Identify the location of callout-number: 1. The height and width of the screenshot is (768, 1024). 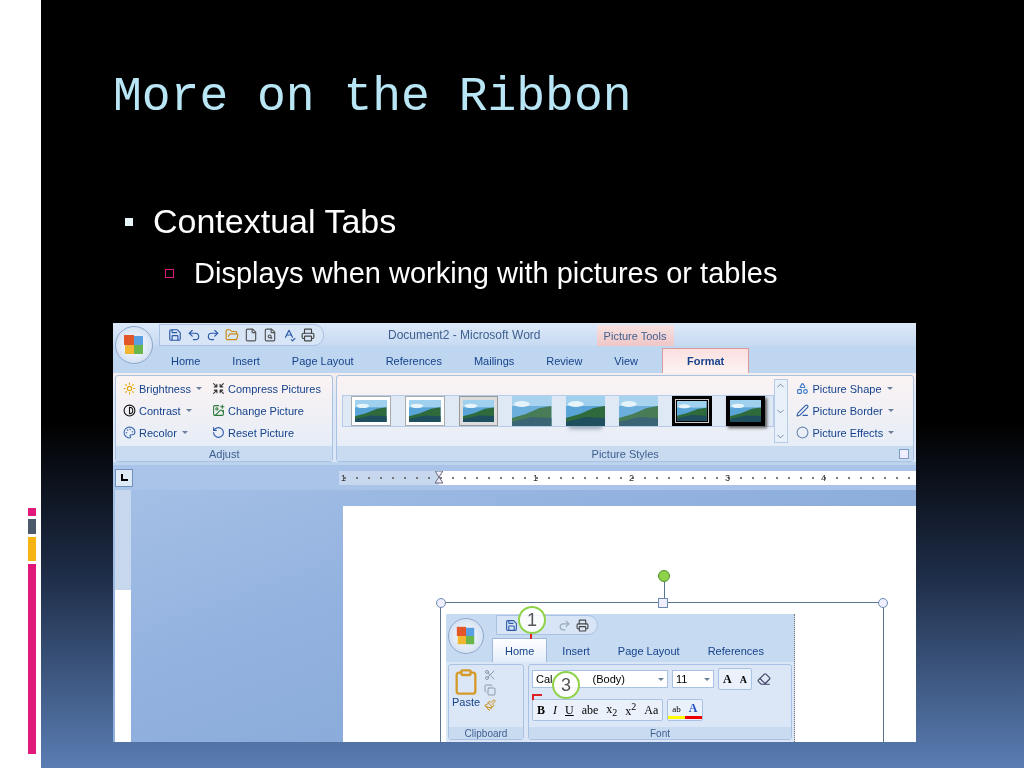
(532, 620).